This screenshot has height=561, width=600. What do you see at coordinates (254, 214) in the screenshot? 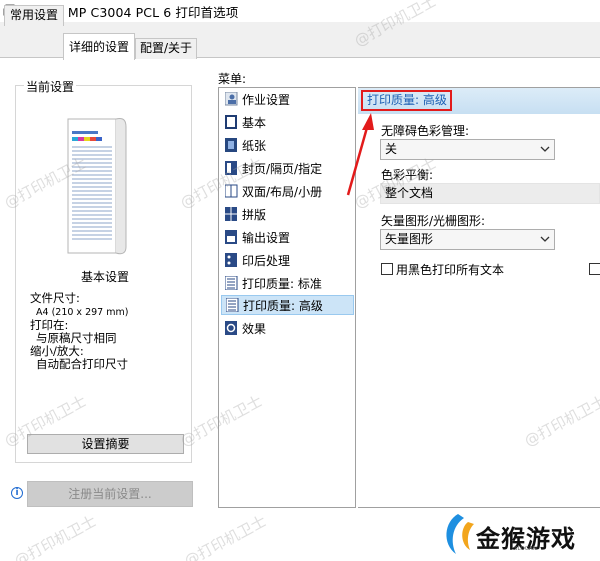
I see `menu-item-label: 拼版` at bounding box center [254, 214].